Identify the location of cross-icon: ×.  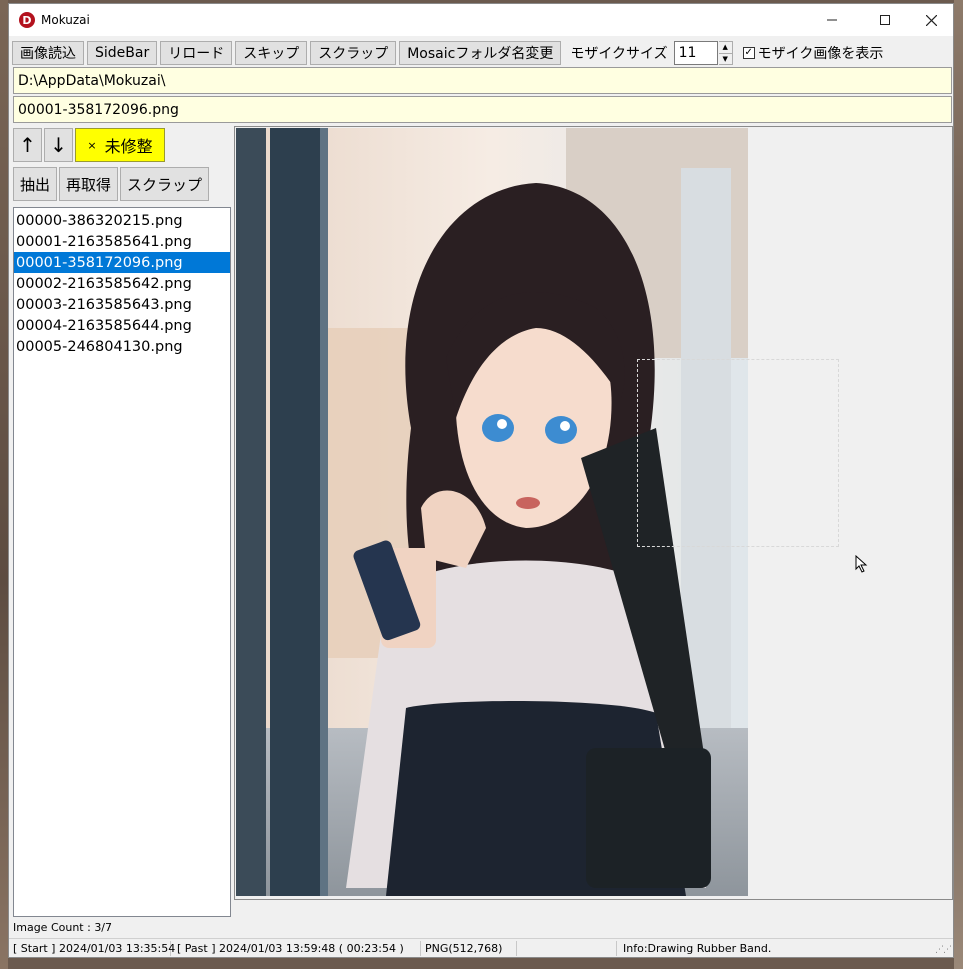
(92, 145).